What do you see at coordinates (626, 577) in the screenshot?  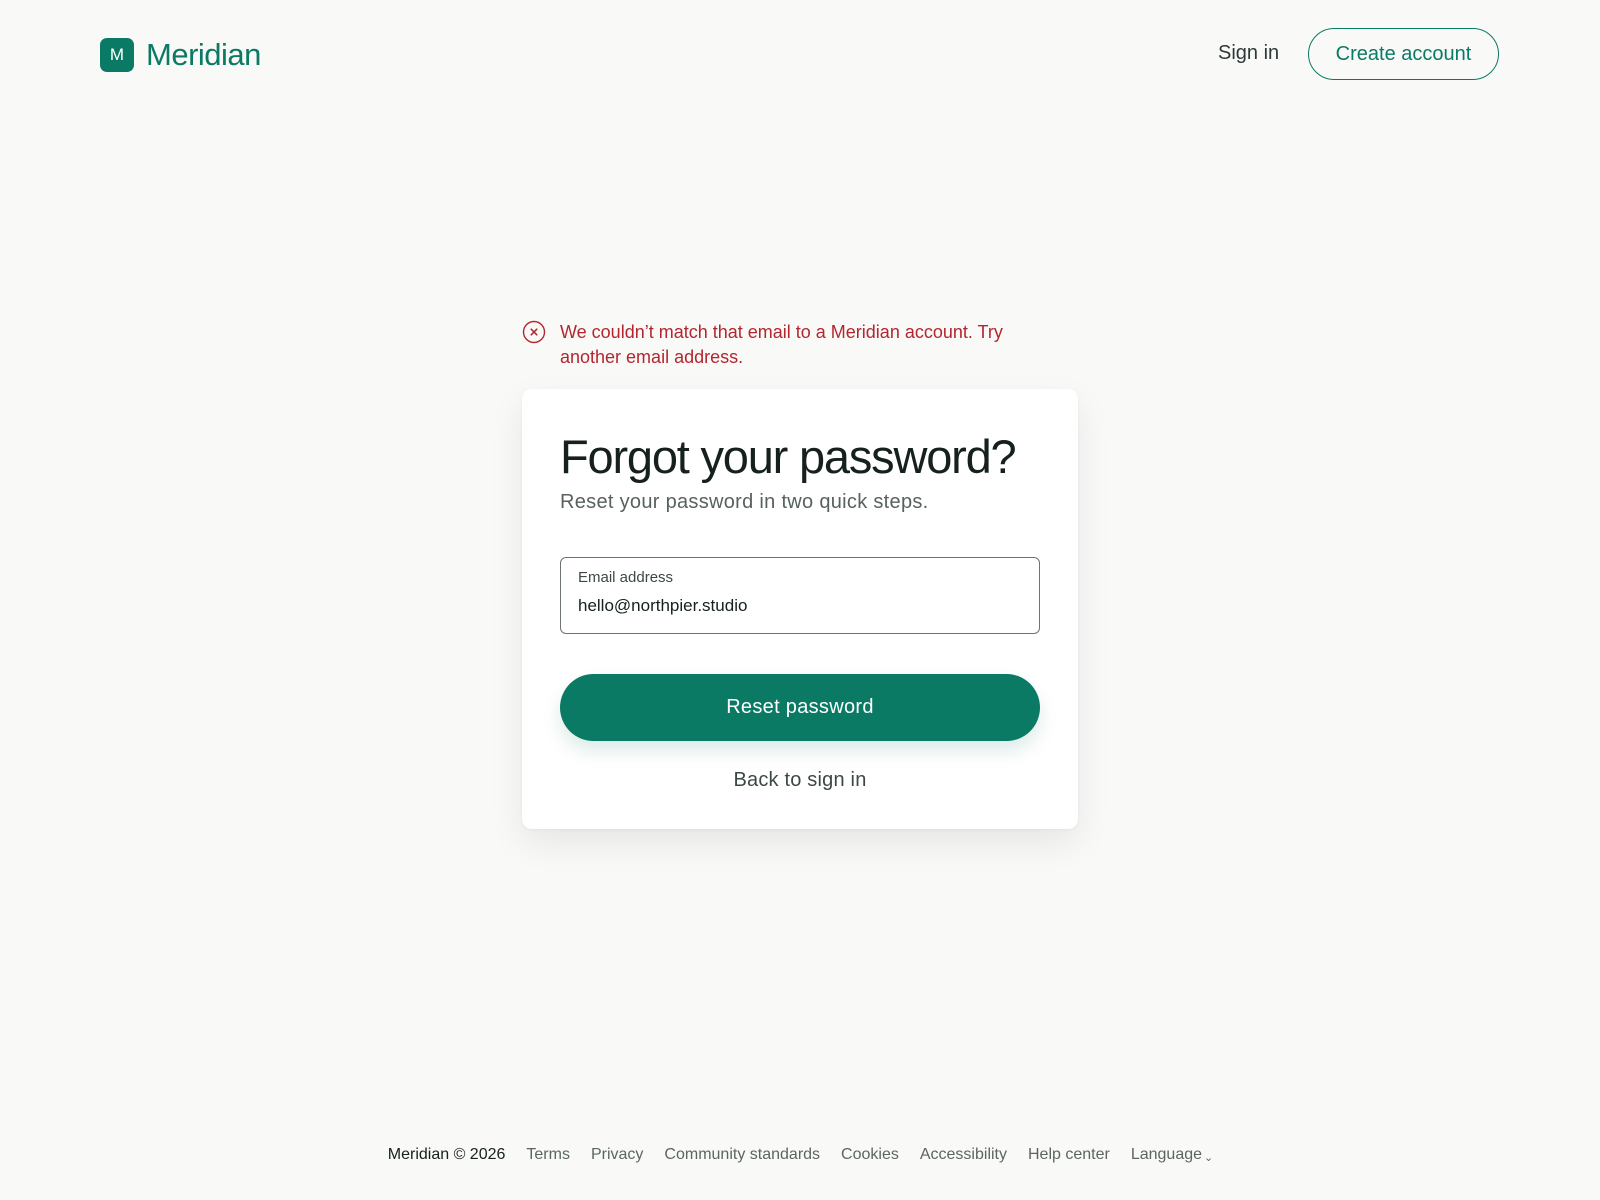 I see `email-field-label: Email address` at bounding box center [626, 577].